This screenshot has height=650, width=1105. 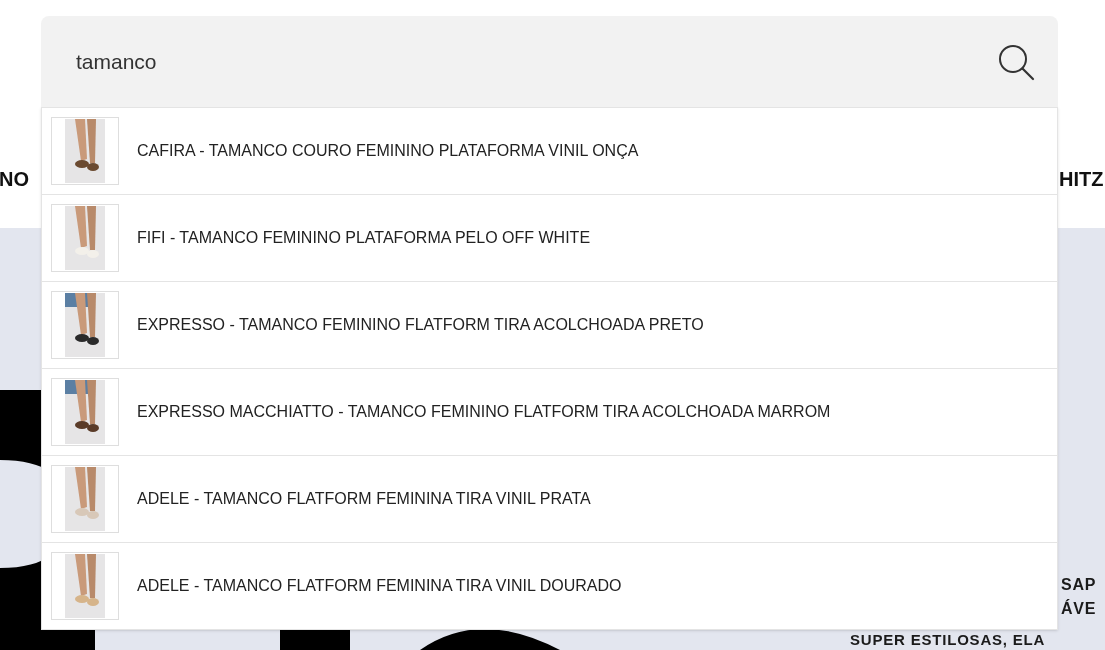 What do you see at coordinates (364, 499) in the screenshot?
I see `product-title: ADELE - TAMANCO FLATFORM FEMININA TIRA VINIL PRATA` at bounding box center [364, 499].